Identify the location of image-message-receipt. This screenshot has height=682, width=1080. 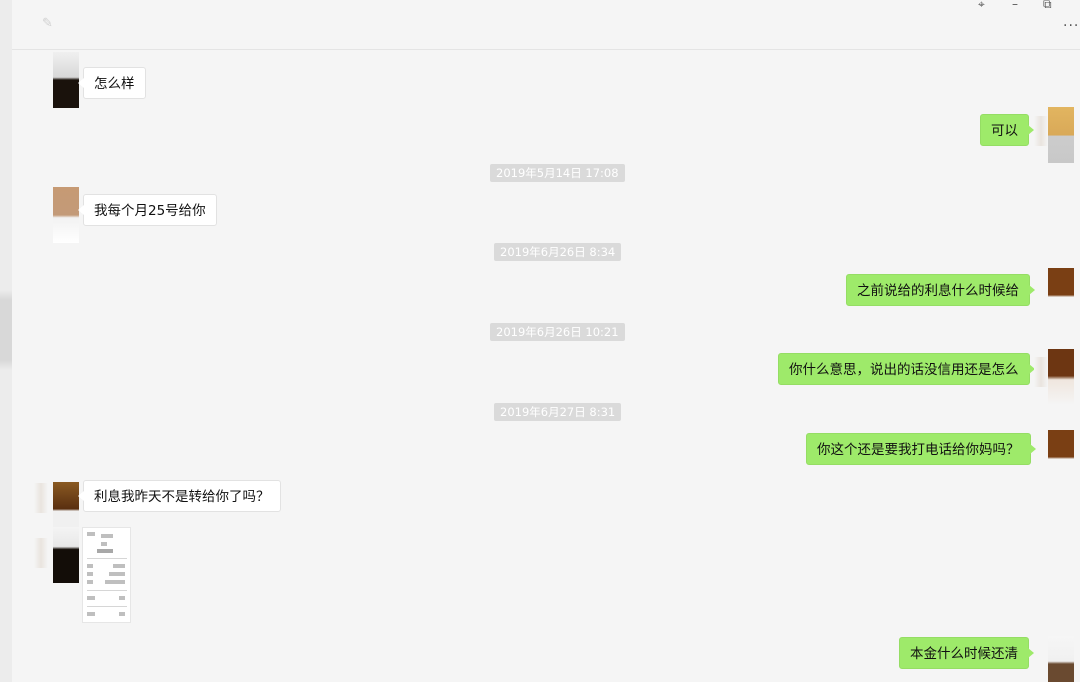
(106, 575).